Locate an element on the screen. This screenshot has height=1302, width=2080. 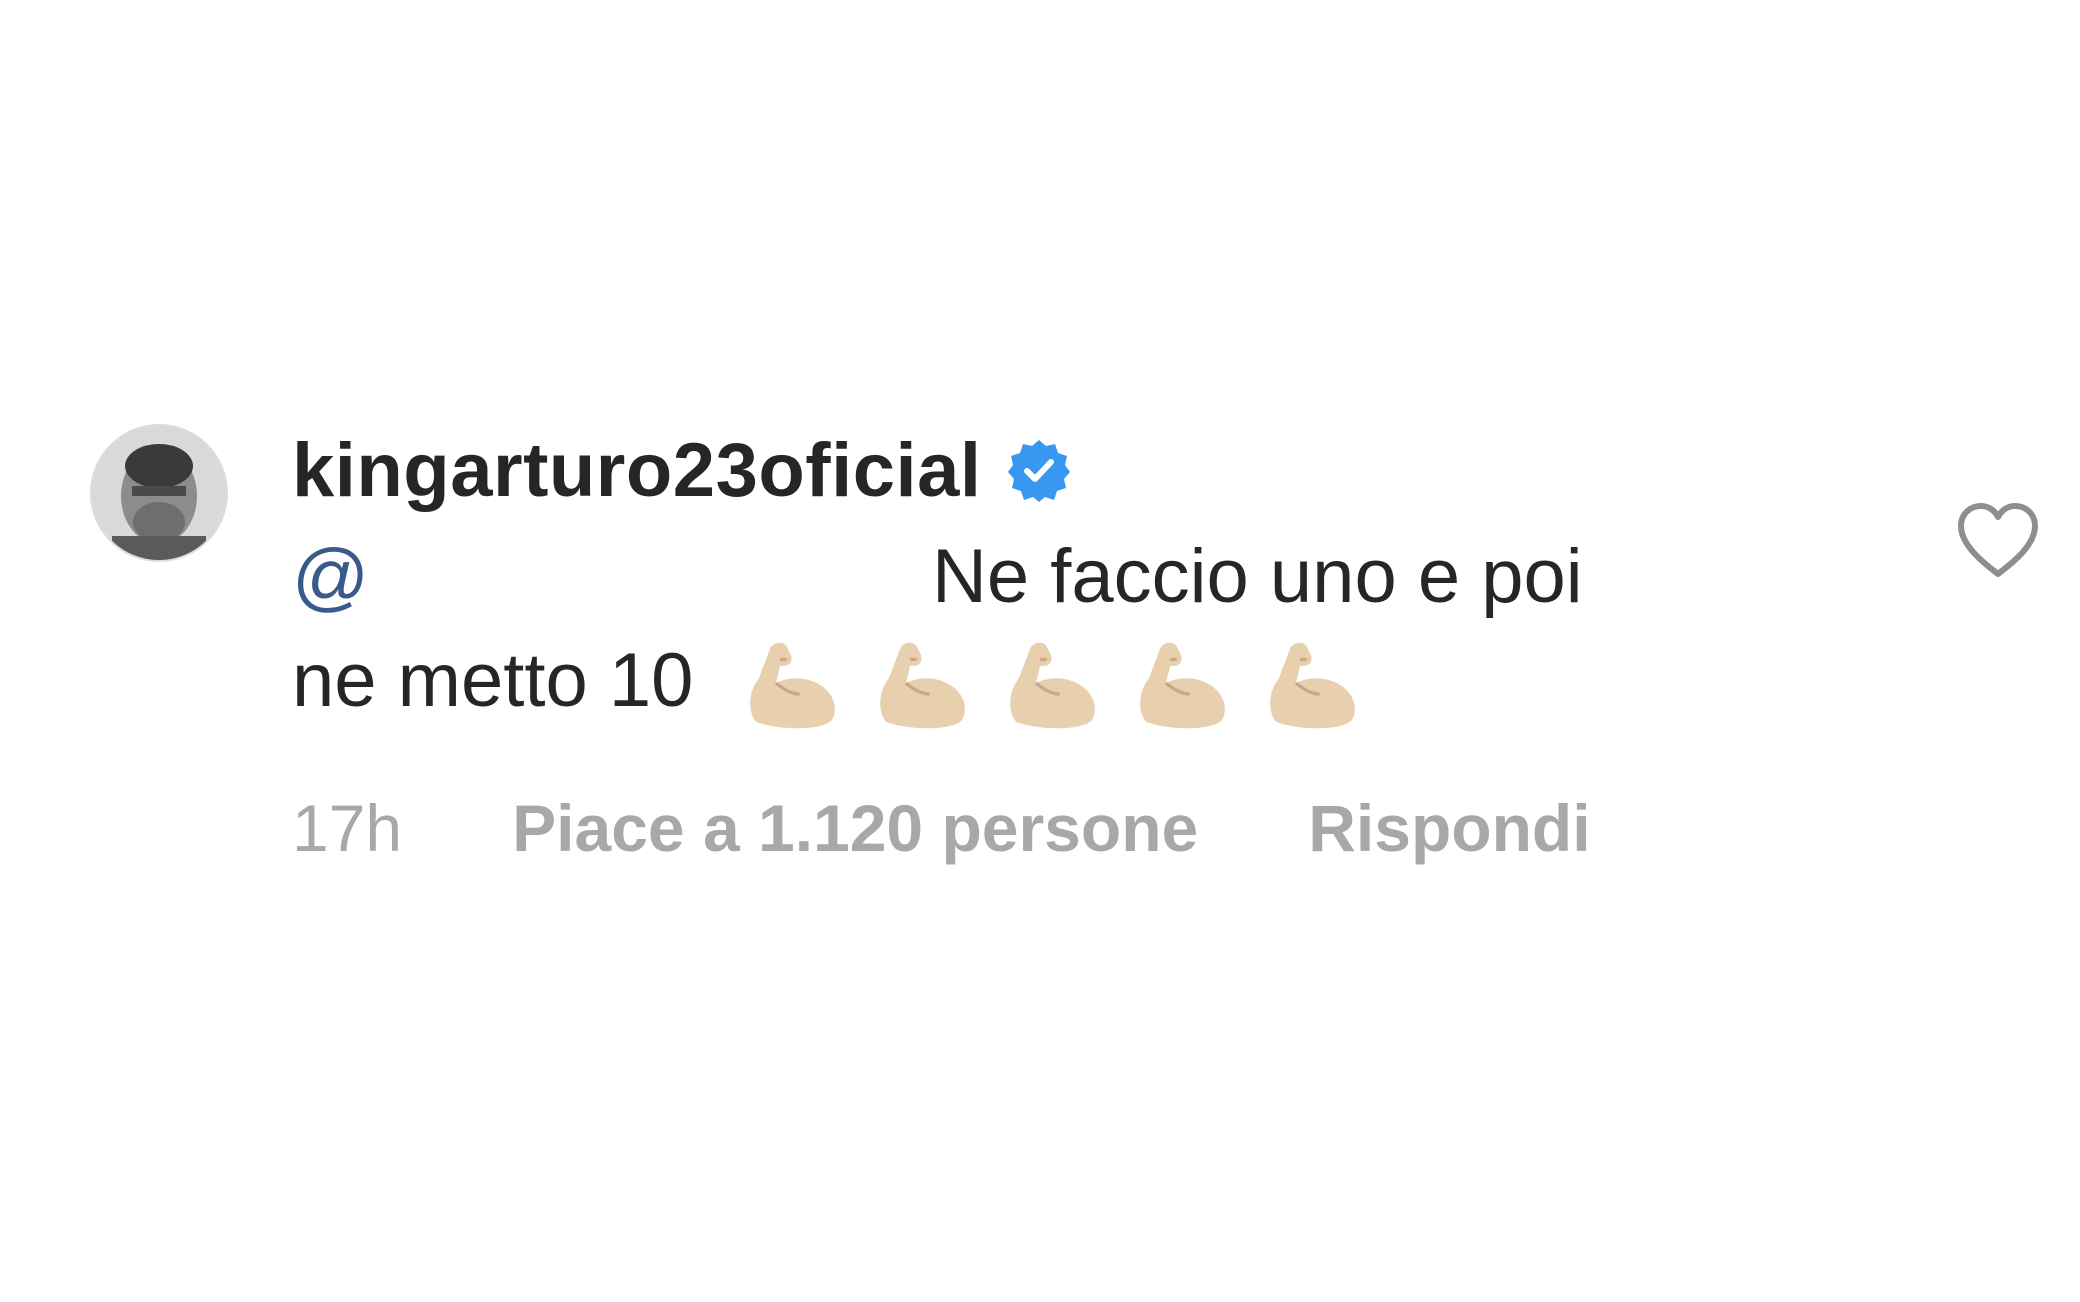
heart-icon is located at coordinates (1998, 540).